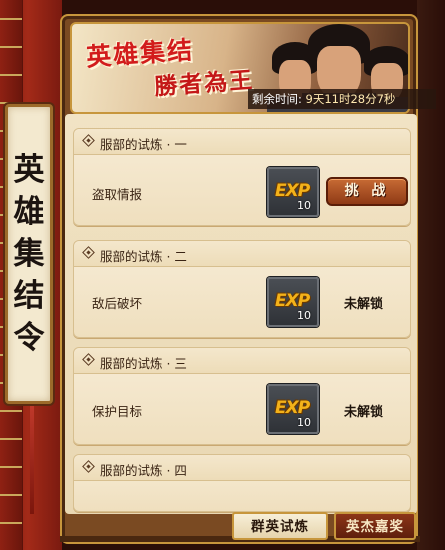 This screenshot has width=445, height=550. Describe the element at coordinates (277, 99) in the screenshot. I see `timer-label: 剩余时间:` at that location.